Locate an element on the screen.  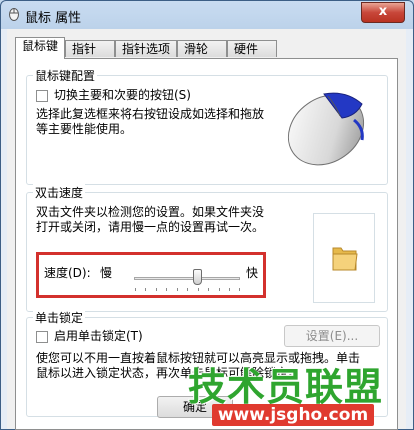
button-config-description-2: 等主要性能使用。 is located at coordinates (84, 129).